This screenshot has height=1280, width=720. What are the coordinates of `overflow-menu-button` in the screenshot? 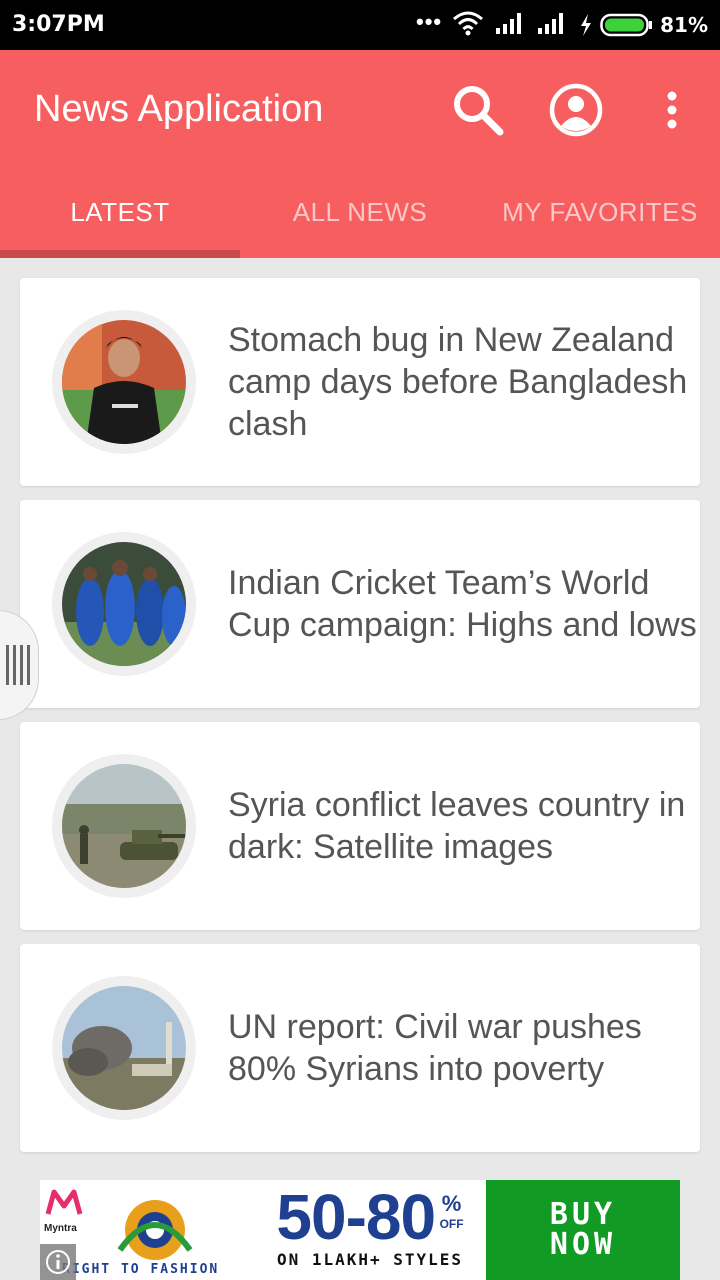 It's located at (672, 110).